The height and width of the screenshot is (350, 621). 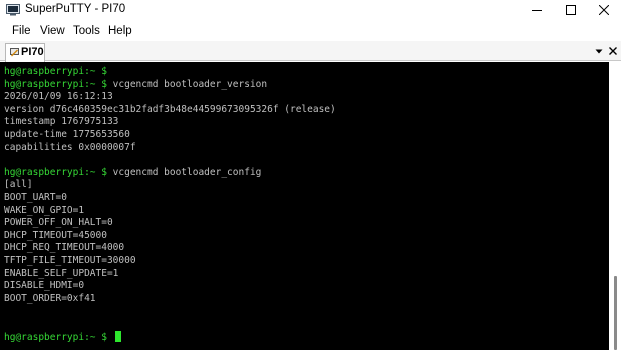 I want to click on terminal-output-line: timestamp 1767975133, so click(x=61, y=122).